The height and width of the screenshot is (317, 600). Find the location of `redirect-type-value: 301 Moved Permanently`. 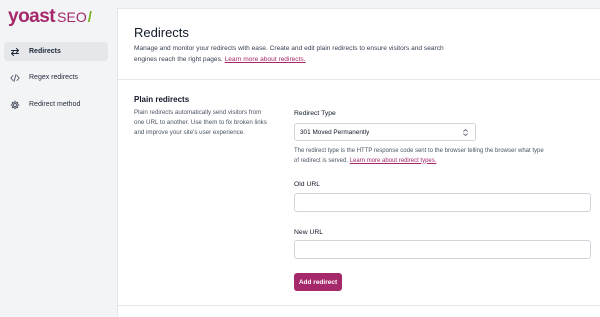

redirect-type-value: 301 Moved Permanently is located at coordinates (335, 132).